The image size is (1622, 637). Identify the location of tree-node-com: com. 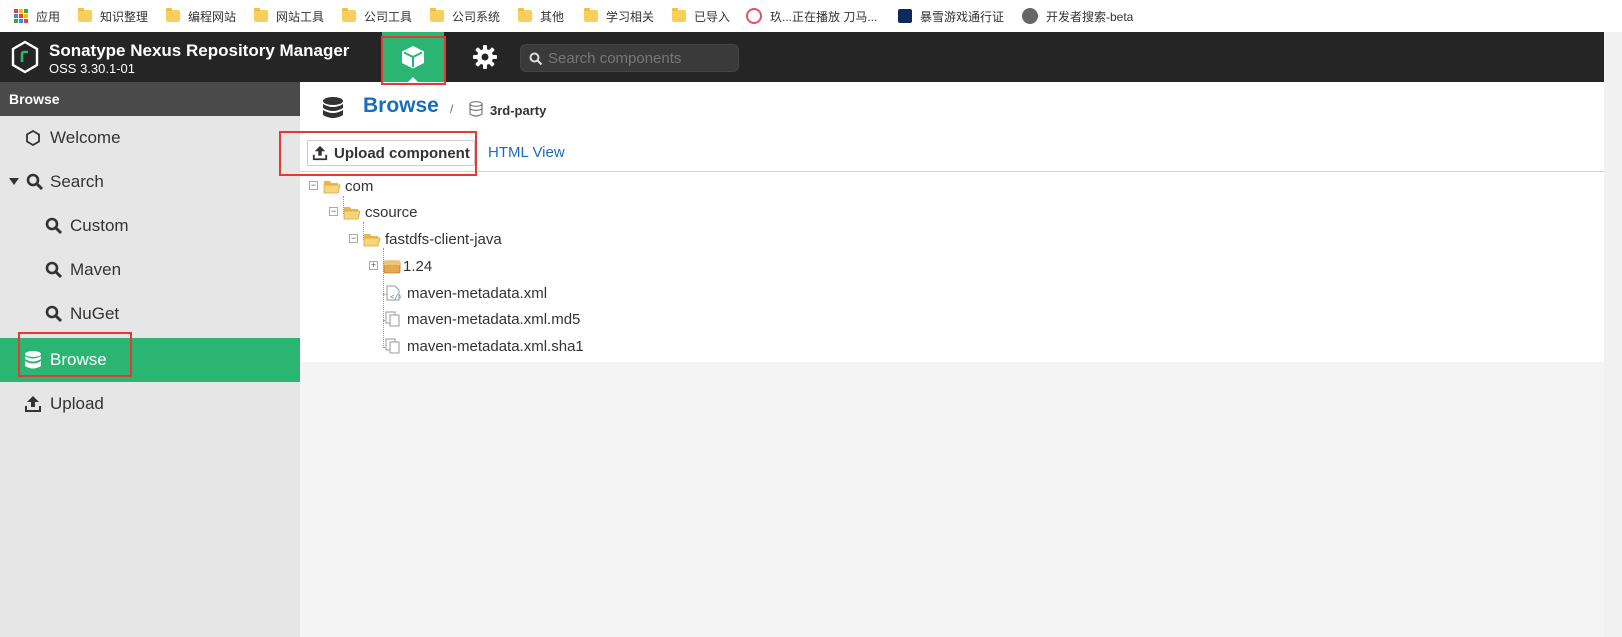
(348, 186).